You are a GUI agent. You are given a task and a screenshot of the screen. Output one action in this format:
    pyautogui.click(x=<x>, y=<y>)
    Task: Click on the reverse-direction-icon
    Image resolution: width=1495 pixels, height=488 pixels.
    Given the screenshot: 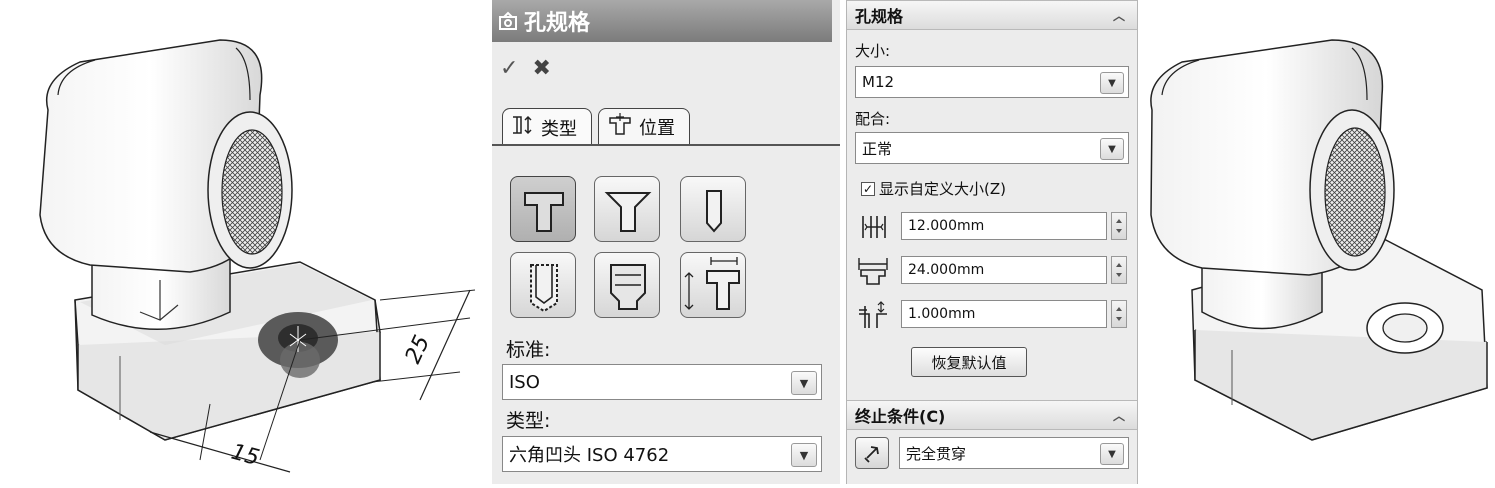 What is the action you would take?
    pyautogui.click(x=871, y=454)
    